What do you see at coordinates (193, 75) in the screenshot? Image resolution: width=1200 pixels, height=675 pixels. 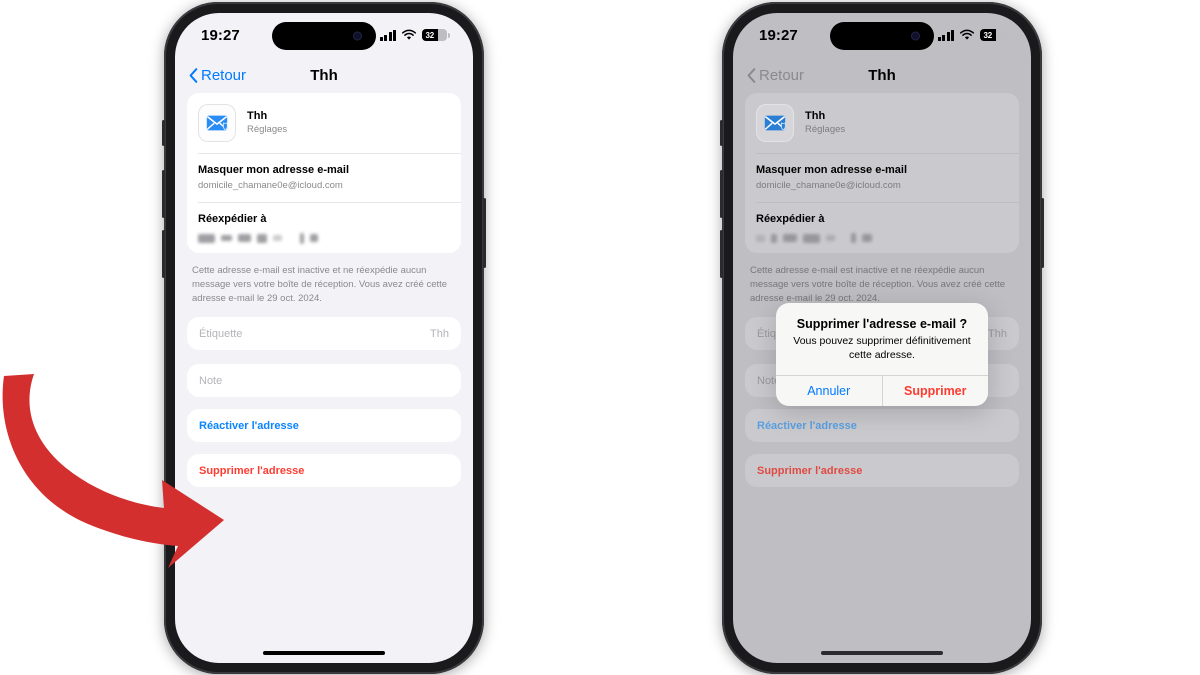 I see `chevron-left-icon` at bounding box center [193, 75].